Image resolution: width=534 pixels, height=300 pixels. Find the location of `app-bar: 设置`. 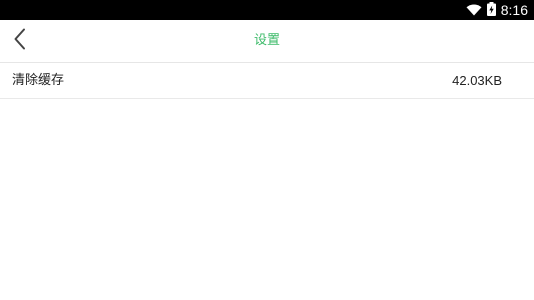

app-bar: 设置 is located at coordinates (267, 41).